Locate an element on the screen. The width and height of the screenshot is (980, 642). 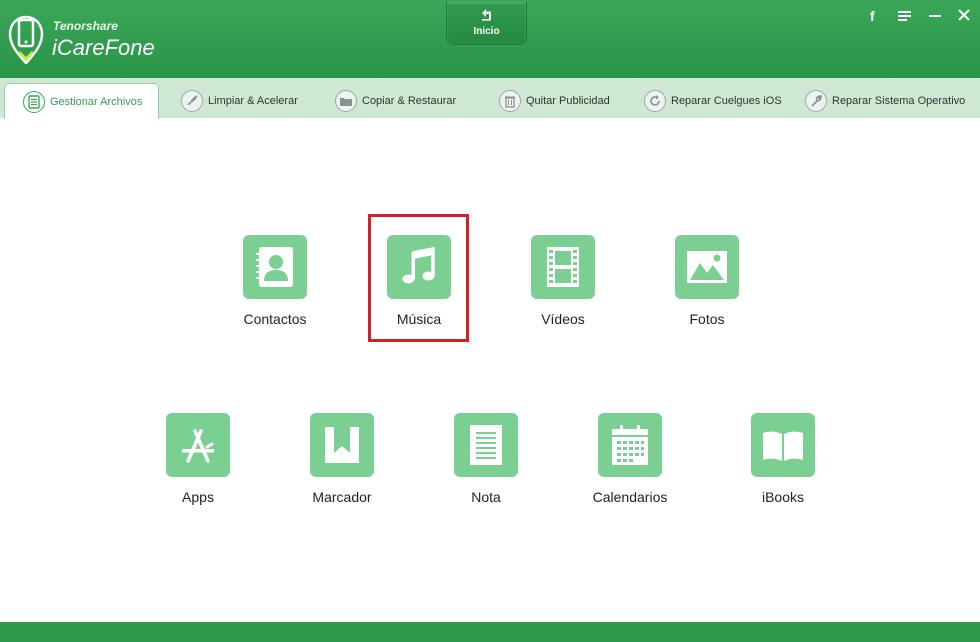
selection-highlight is located at coordinates (418, 278).